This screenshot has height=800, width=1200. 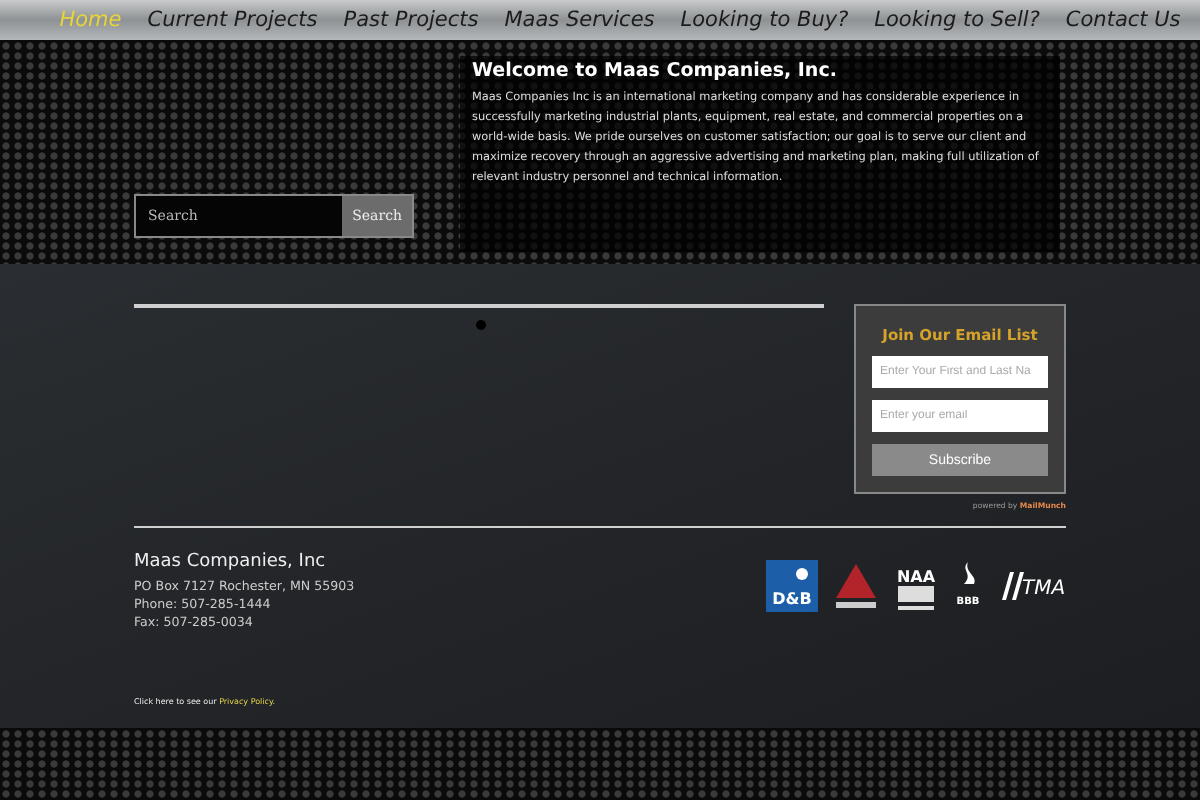 What do you see at coordinates (481, 325) in the screenshot?
I see `slider-dot` at bounding box center [481, 325].